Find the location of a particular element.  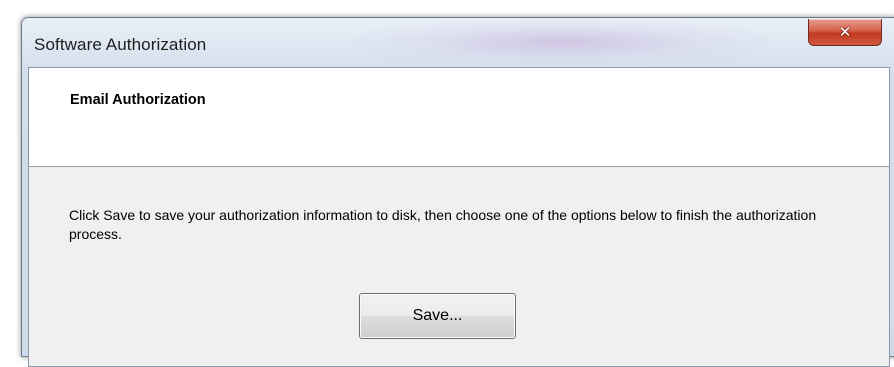

title-bar: Software Authorization ✕ is located at coordinates (458, 43).